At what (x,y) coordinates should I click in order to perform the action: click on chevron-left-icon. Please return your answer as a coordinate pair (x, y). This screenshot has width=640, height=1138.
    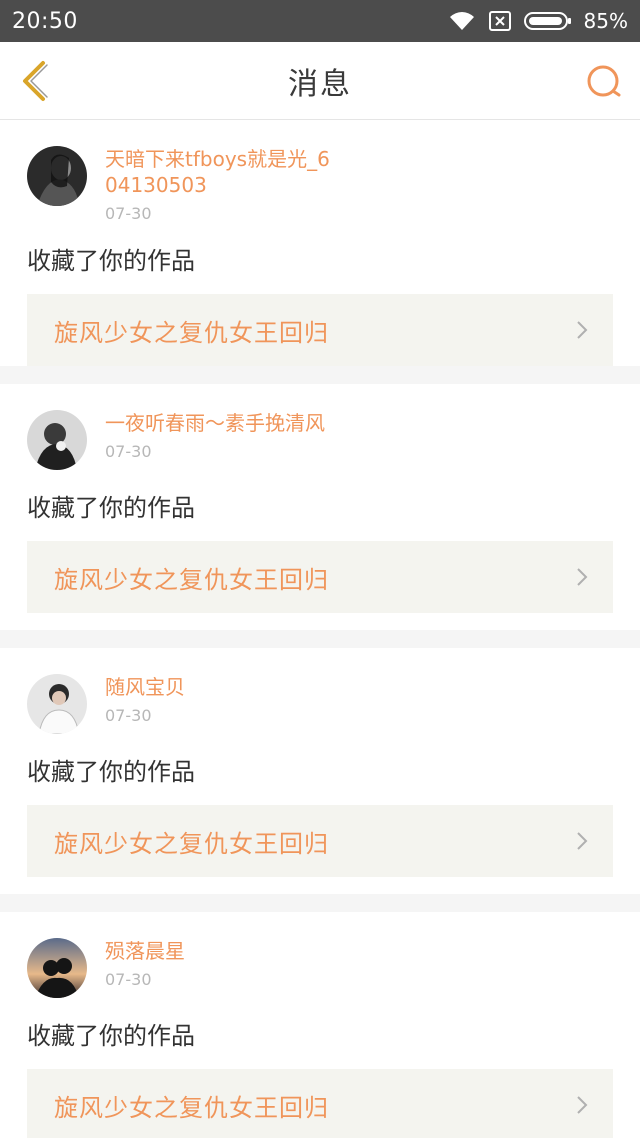
    Looking at the image, I should click on (35, 81).